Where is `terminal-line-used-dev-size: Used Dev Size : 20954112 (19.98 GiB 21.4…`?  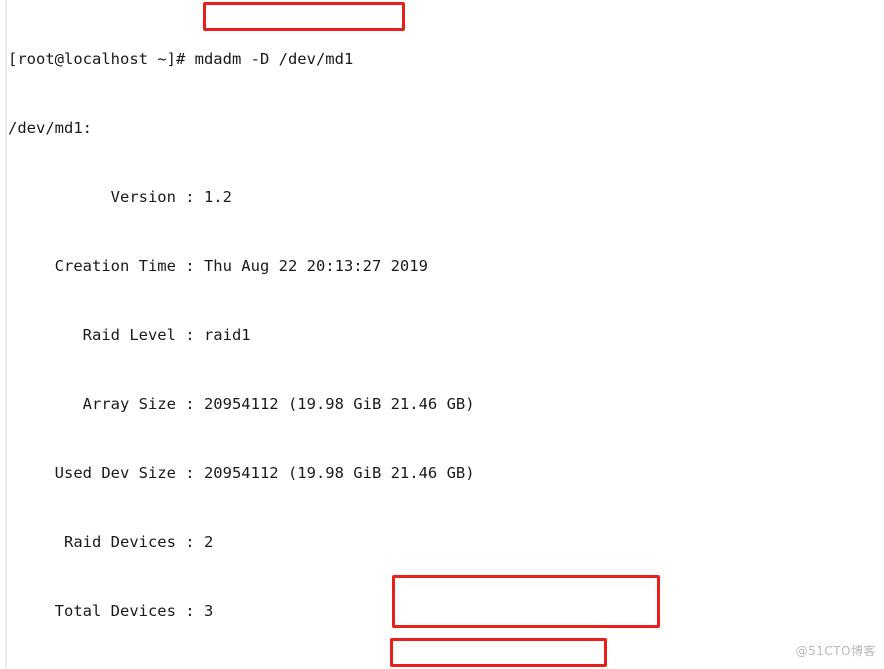 terminal-line-used-dev-size: Used Dev Size : 20954112 (19.98 GiB 21.4… is located at coordinates (241, 473).